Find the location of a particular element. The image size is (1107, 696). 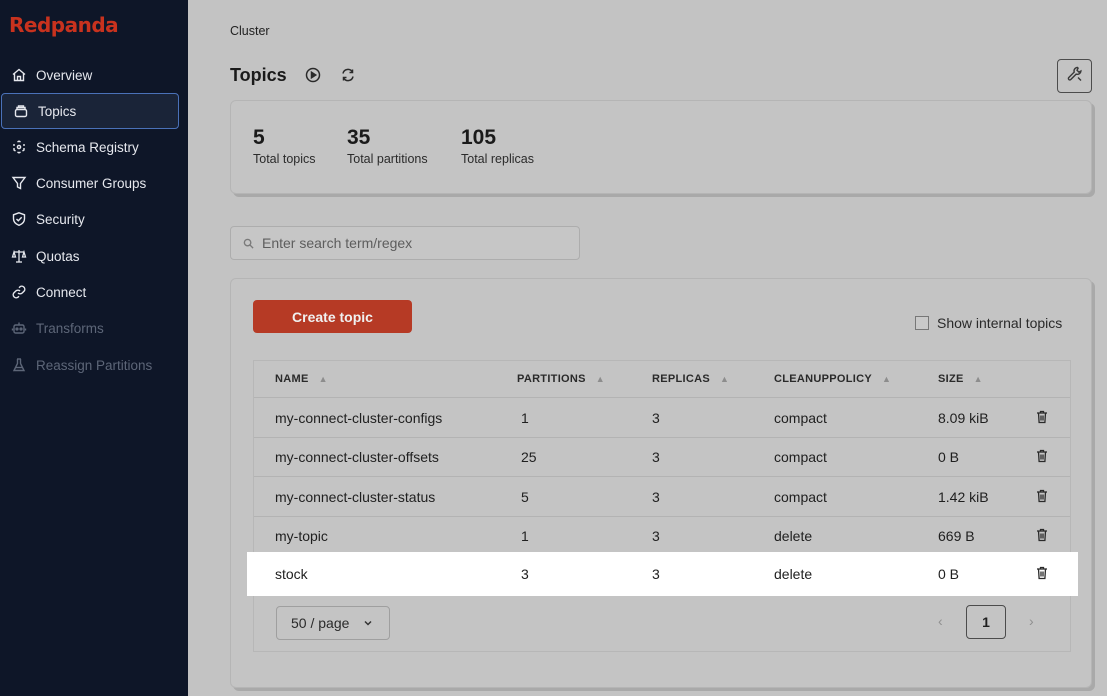

search-icon is located at coordinates (248, 243).